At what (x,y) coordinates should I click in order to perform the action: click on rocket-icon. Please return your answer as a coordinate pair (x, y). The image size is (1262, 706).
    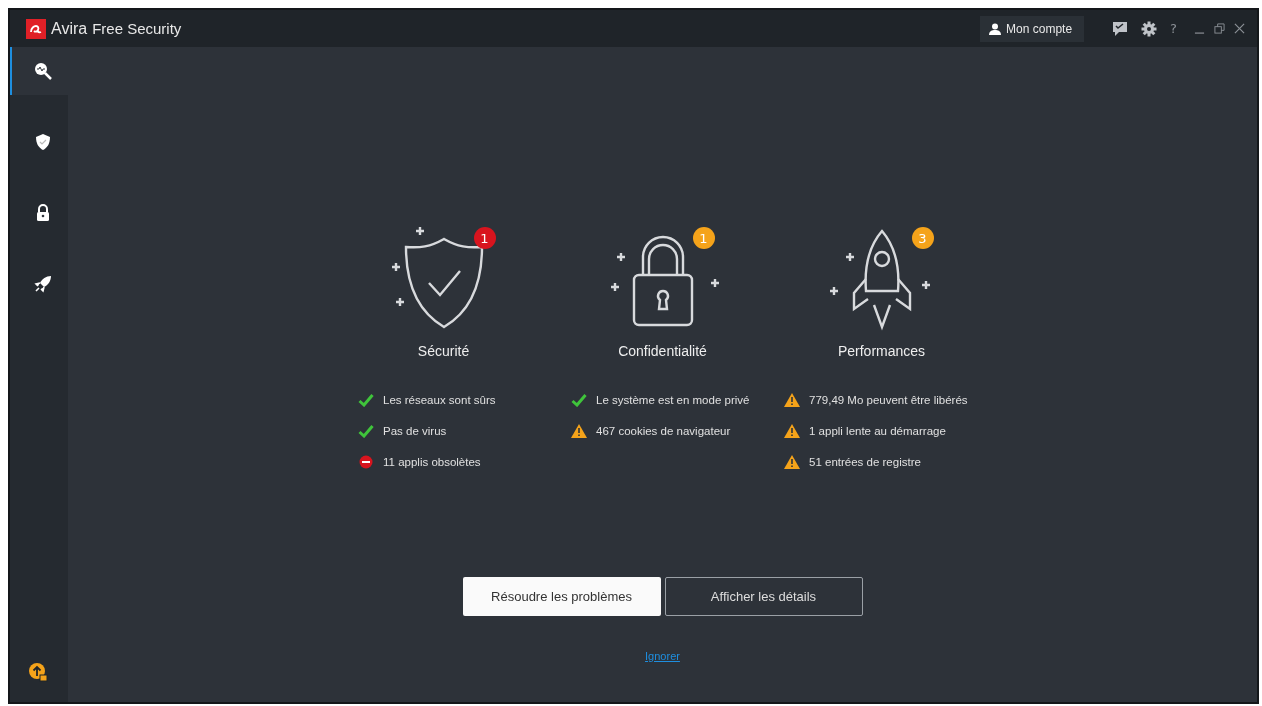
    Looking at the image, I should click on (43, 284).